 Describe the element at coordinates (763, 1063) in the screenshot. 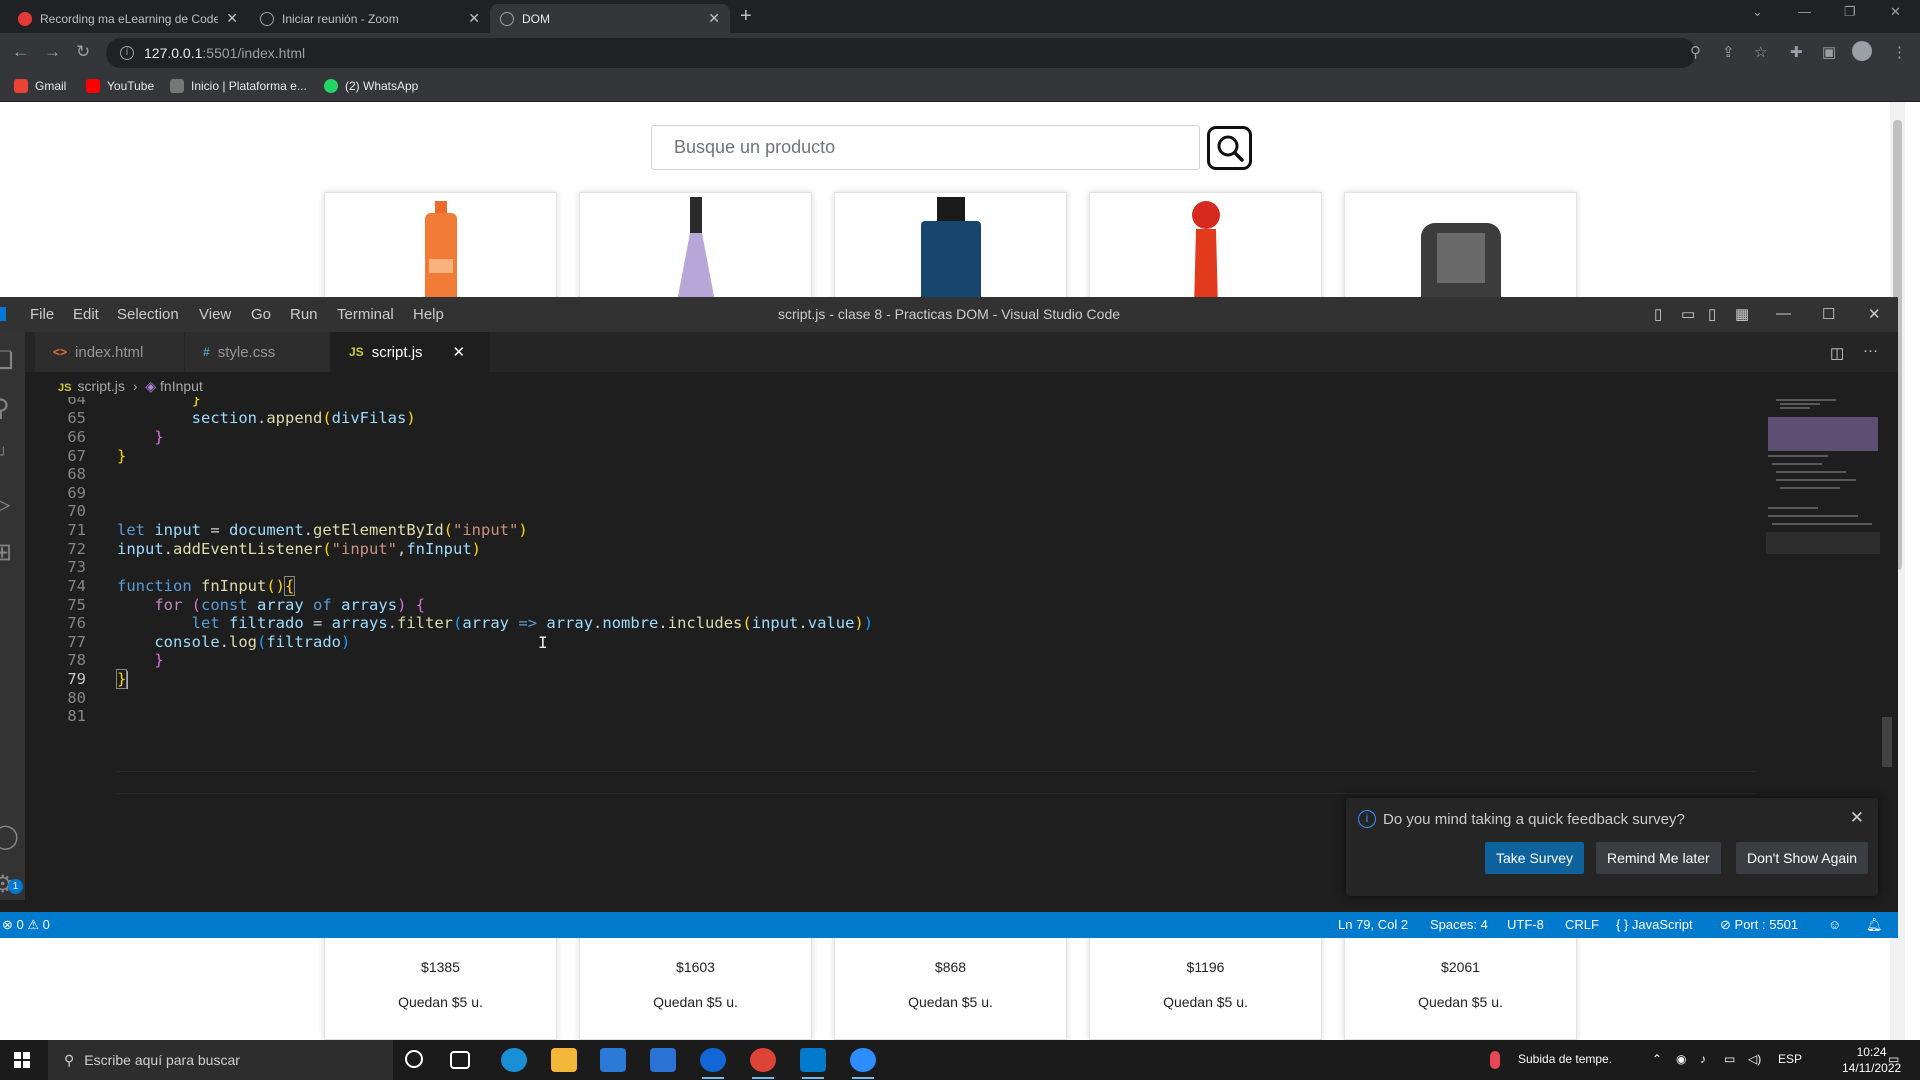

I see `chrome-icon` at that location.